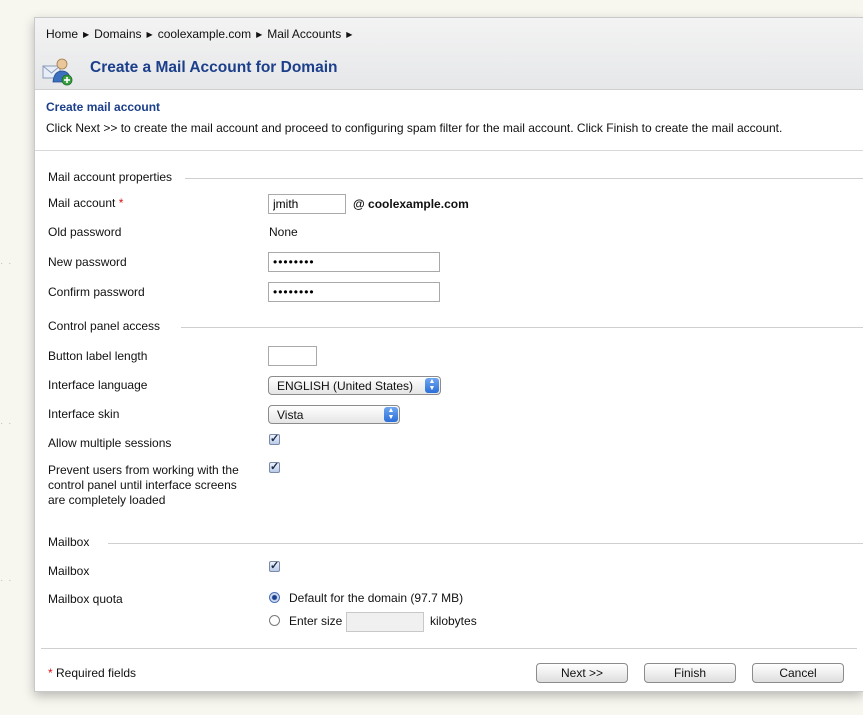  I want to click on prevent-users-label-line: control panel until interface screens, so click(142, 485).